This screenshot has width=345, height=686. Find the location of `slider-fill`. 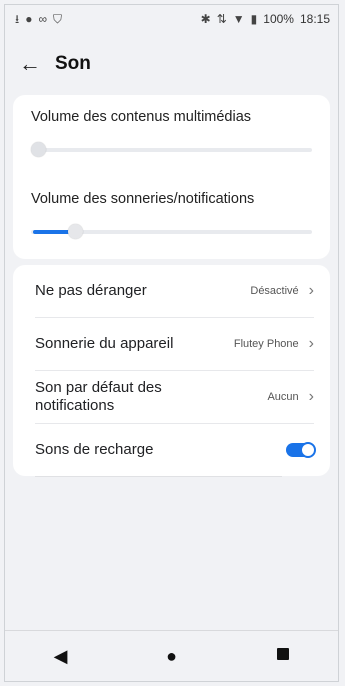

slider-fill is located at coordinates (51, 232).